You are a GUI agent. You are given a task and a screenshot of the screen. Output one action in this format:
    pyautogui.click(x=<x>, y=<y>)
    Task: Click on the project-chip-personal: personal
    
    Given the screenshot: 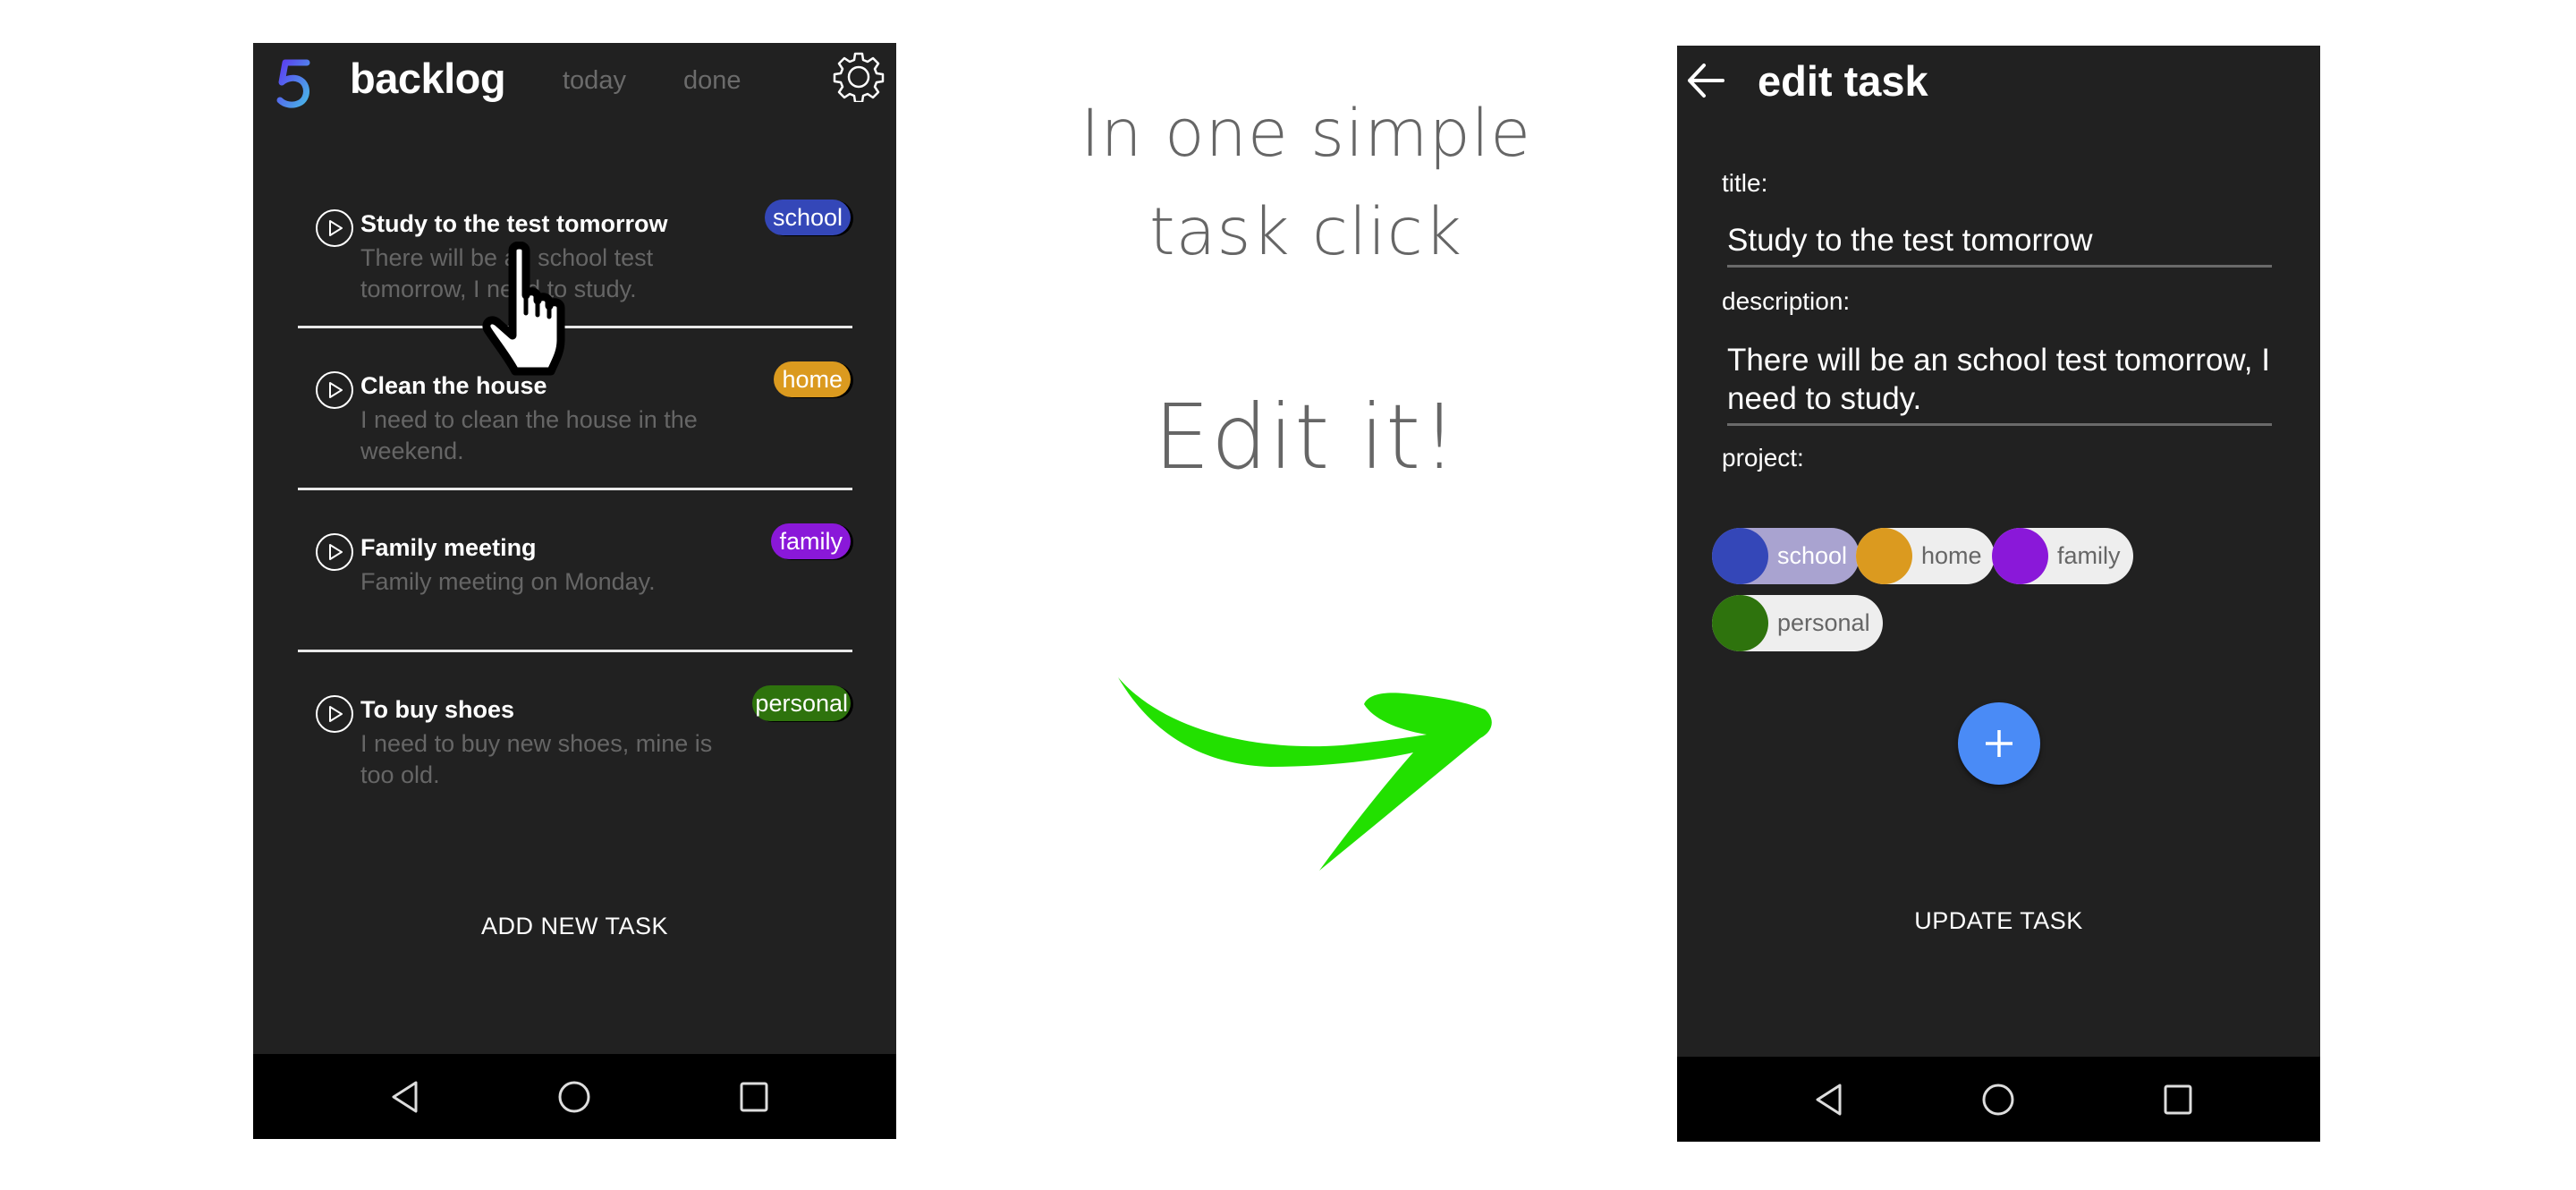 What is the action you would take?
    pyautogui.click(x=1797, y=623)
    